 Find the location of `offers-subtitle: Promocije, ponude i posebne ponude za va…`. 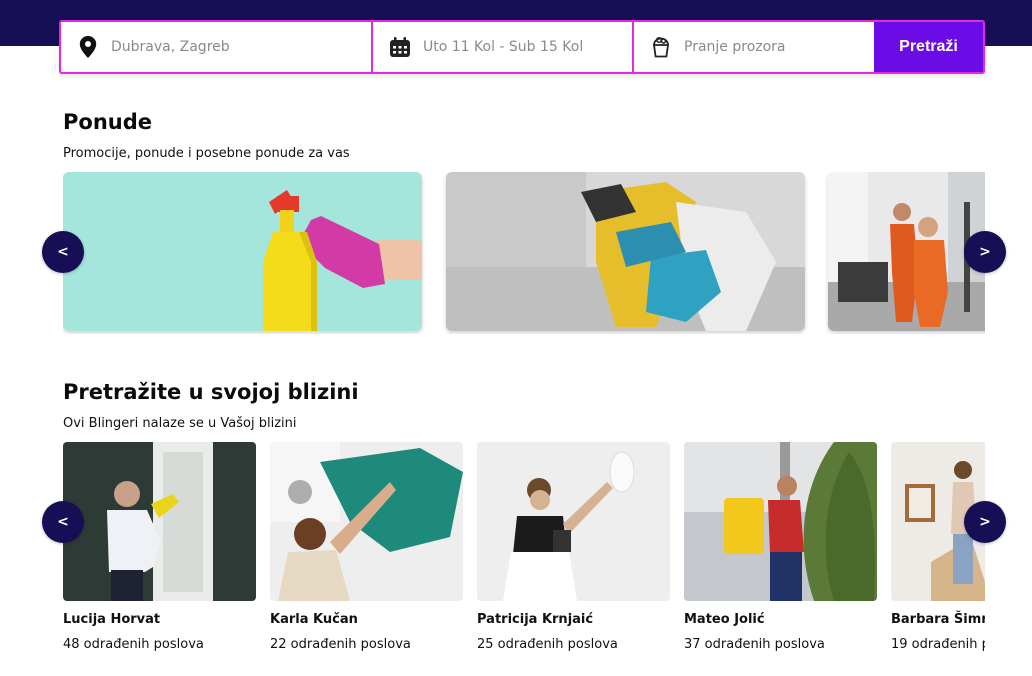

offers-subtitle: Promocije, ponude i posebne ponude za va… is located at coordinates (206, 153).